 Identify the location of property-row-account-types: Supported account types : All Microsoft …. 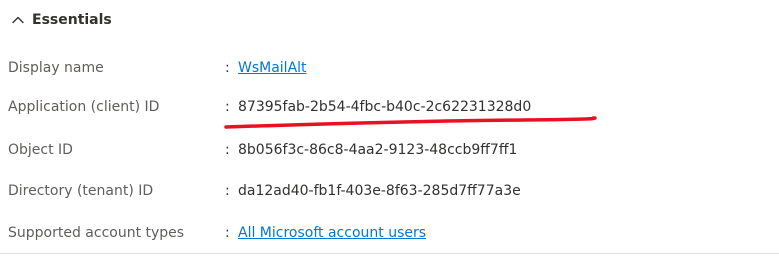
(217, 233).